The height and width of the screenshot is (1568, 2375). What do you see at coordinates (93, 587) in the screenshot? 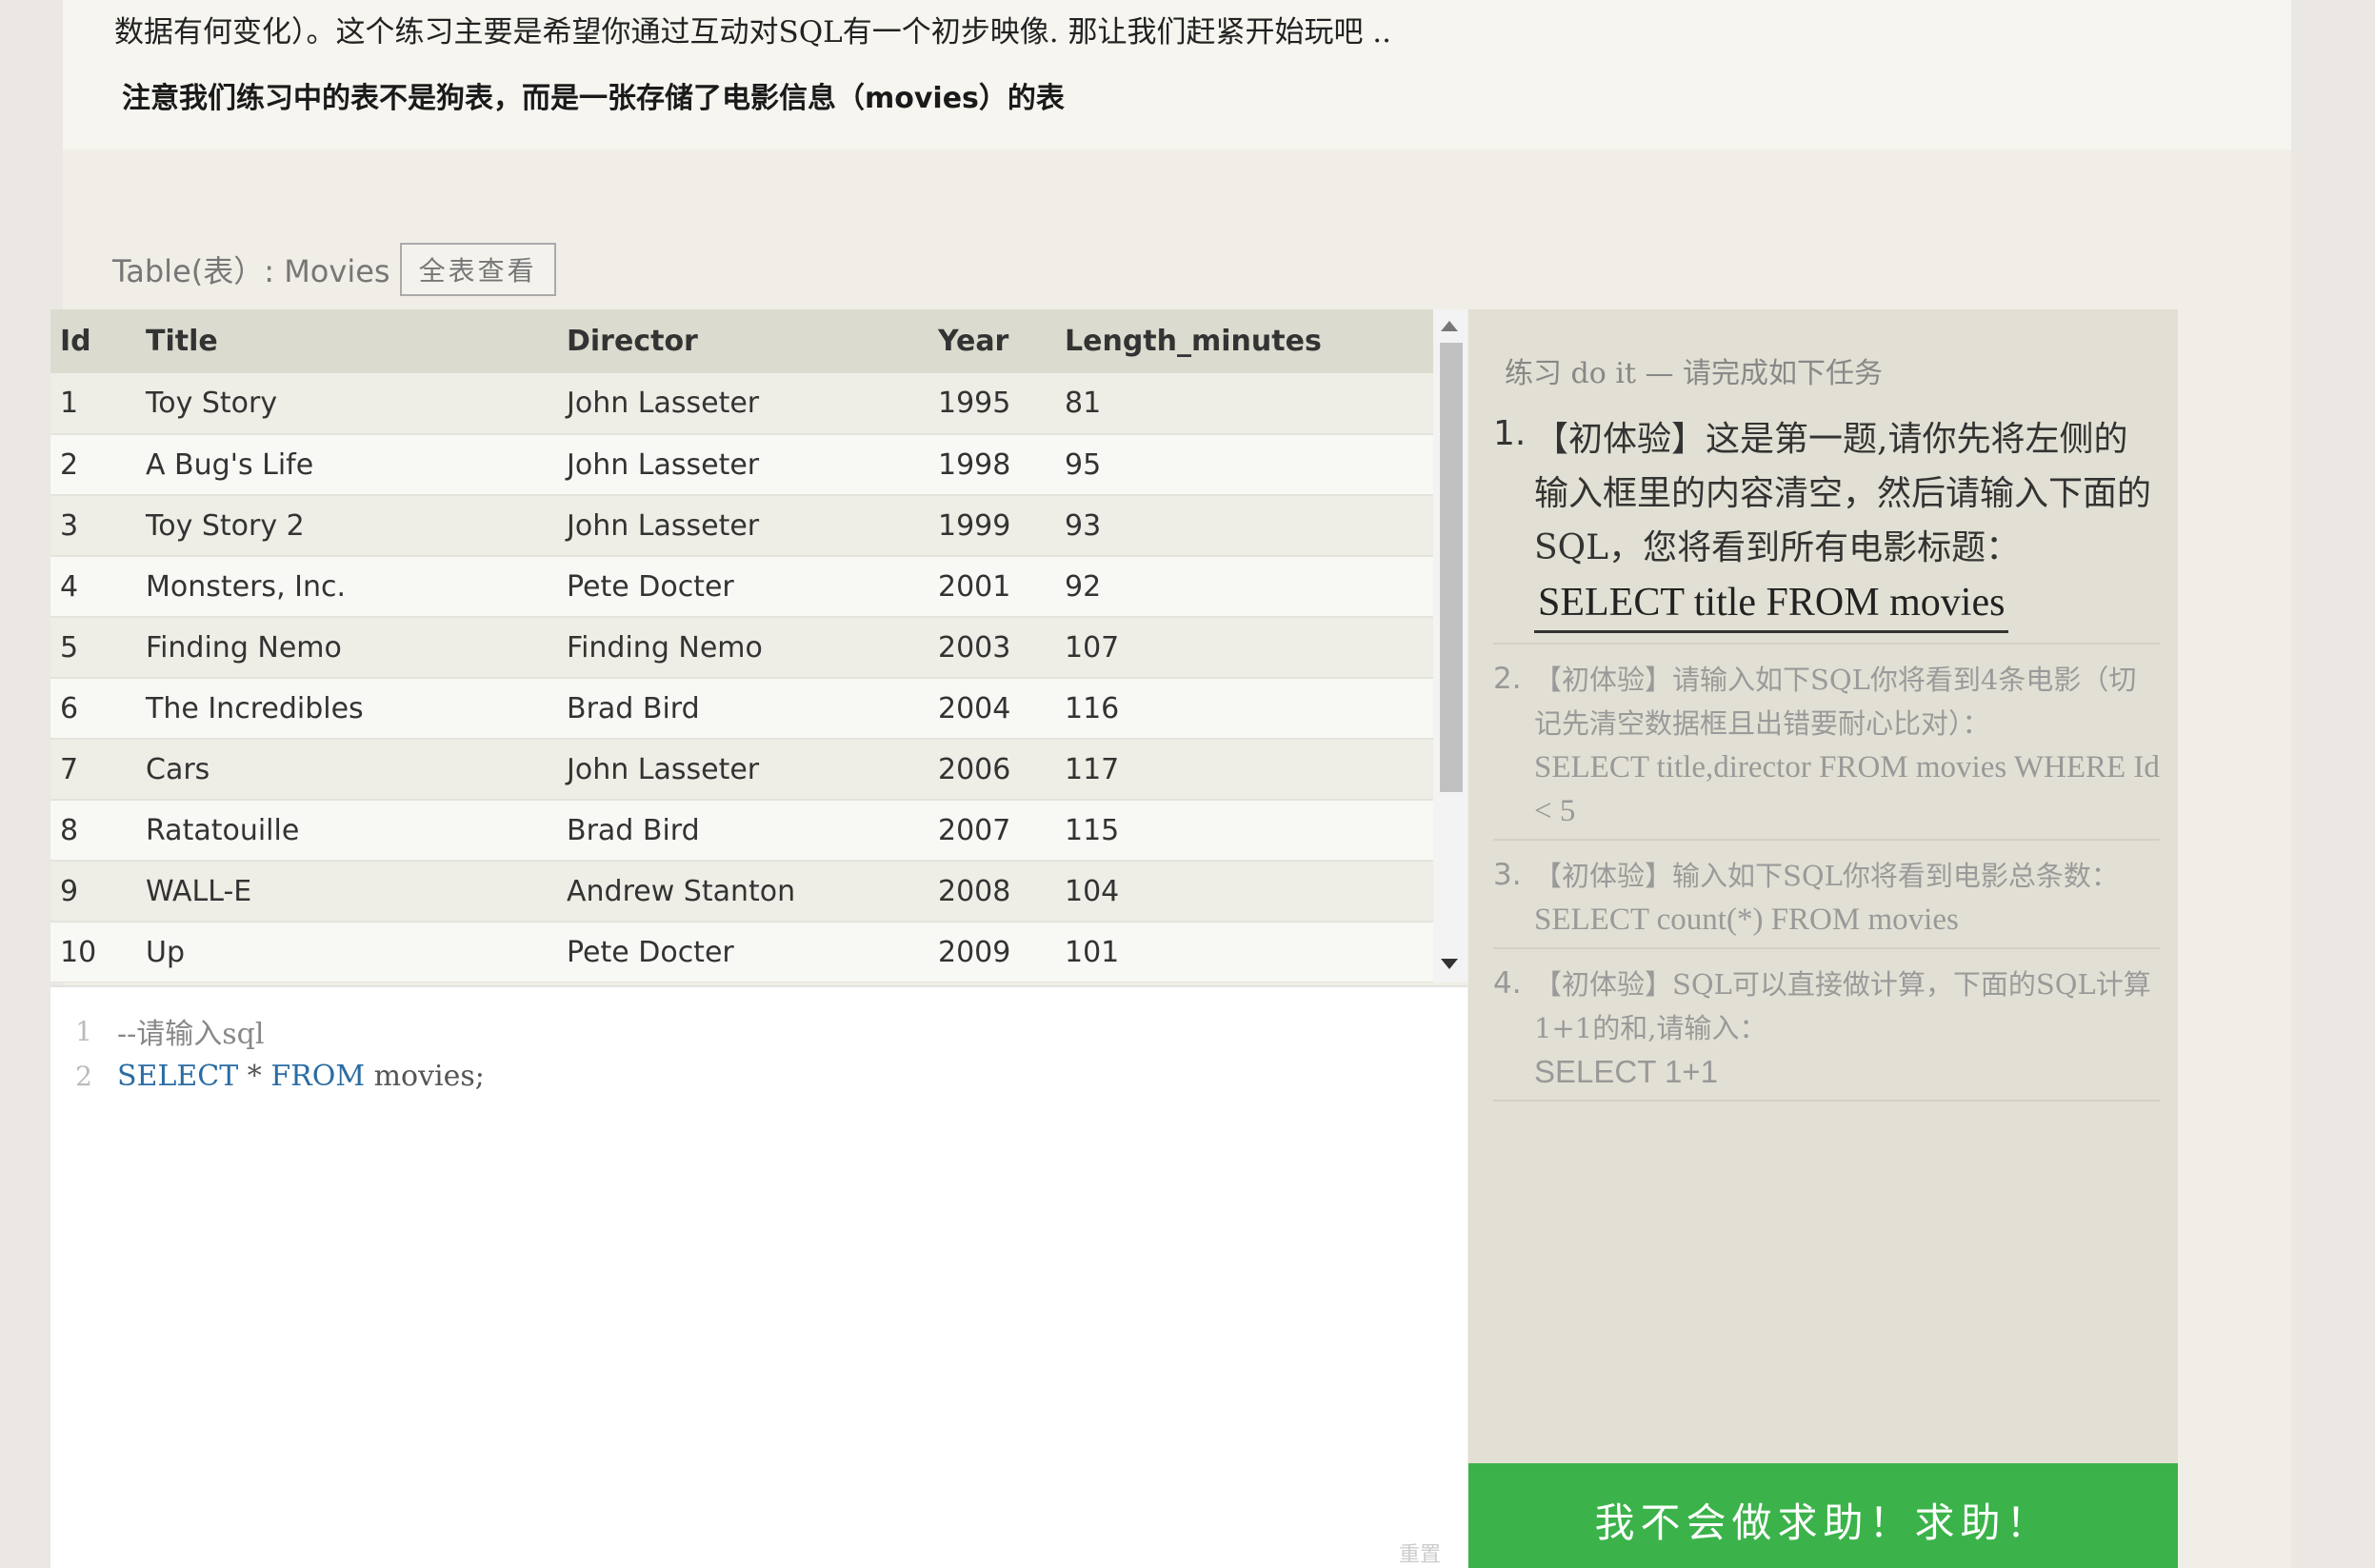
I see `cell-id: 4` at bounding box center [93, 587].